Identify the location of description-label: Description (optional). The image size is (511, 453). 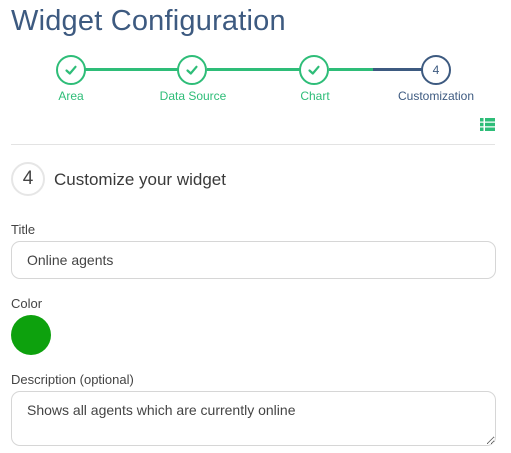
(72, 379).